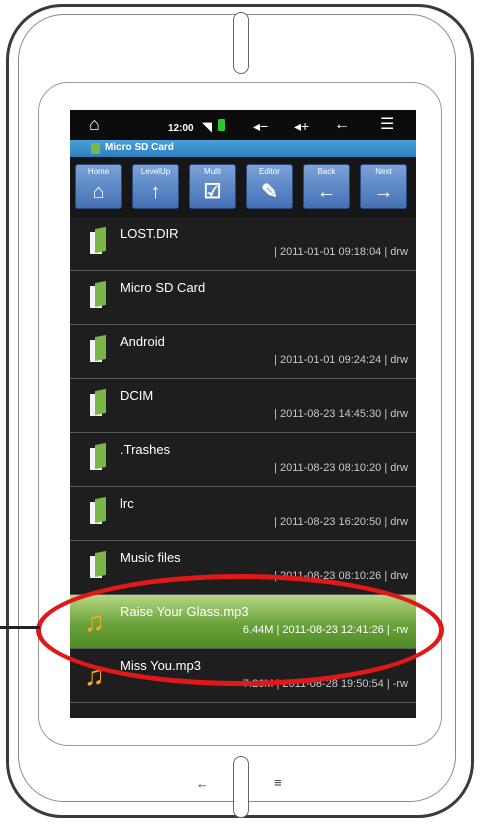  Describe the element at coordinates (243, 148) in the screenshot. I see `path-bar: Micro SD Card` at that location.